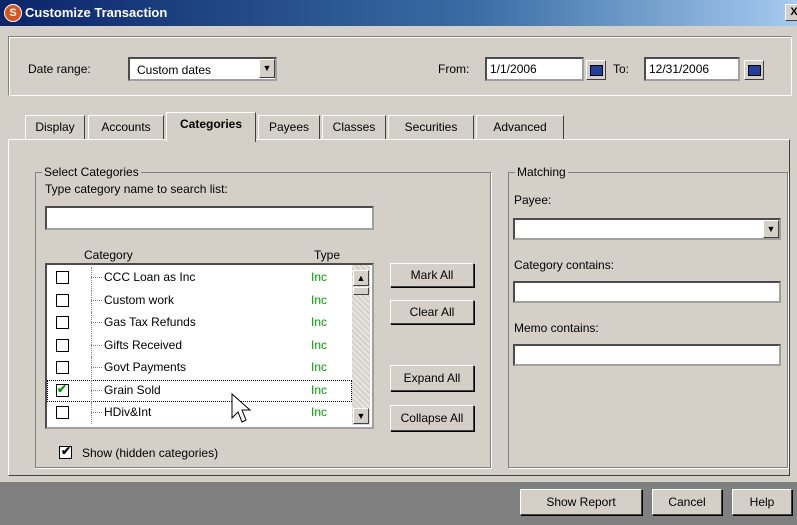 The image size is (797, 525). I want to click on category-search-input, so click(209, 218).